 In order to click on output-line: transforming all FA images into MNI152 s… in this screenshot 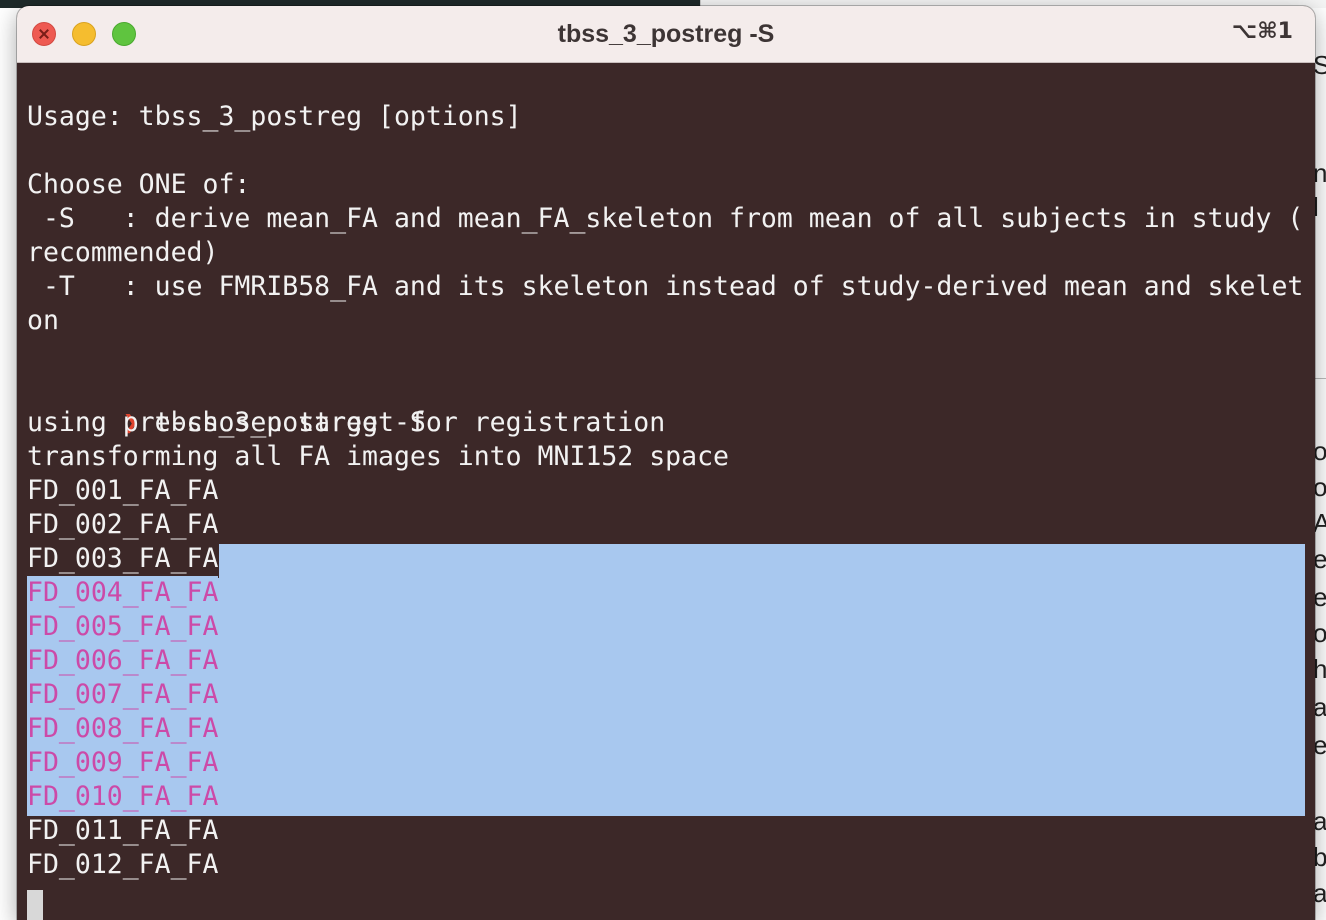, I will do `click(378, 456)`.